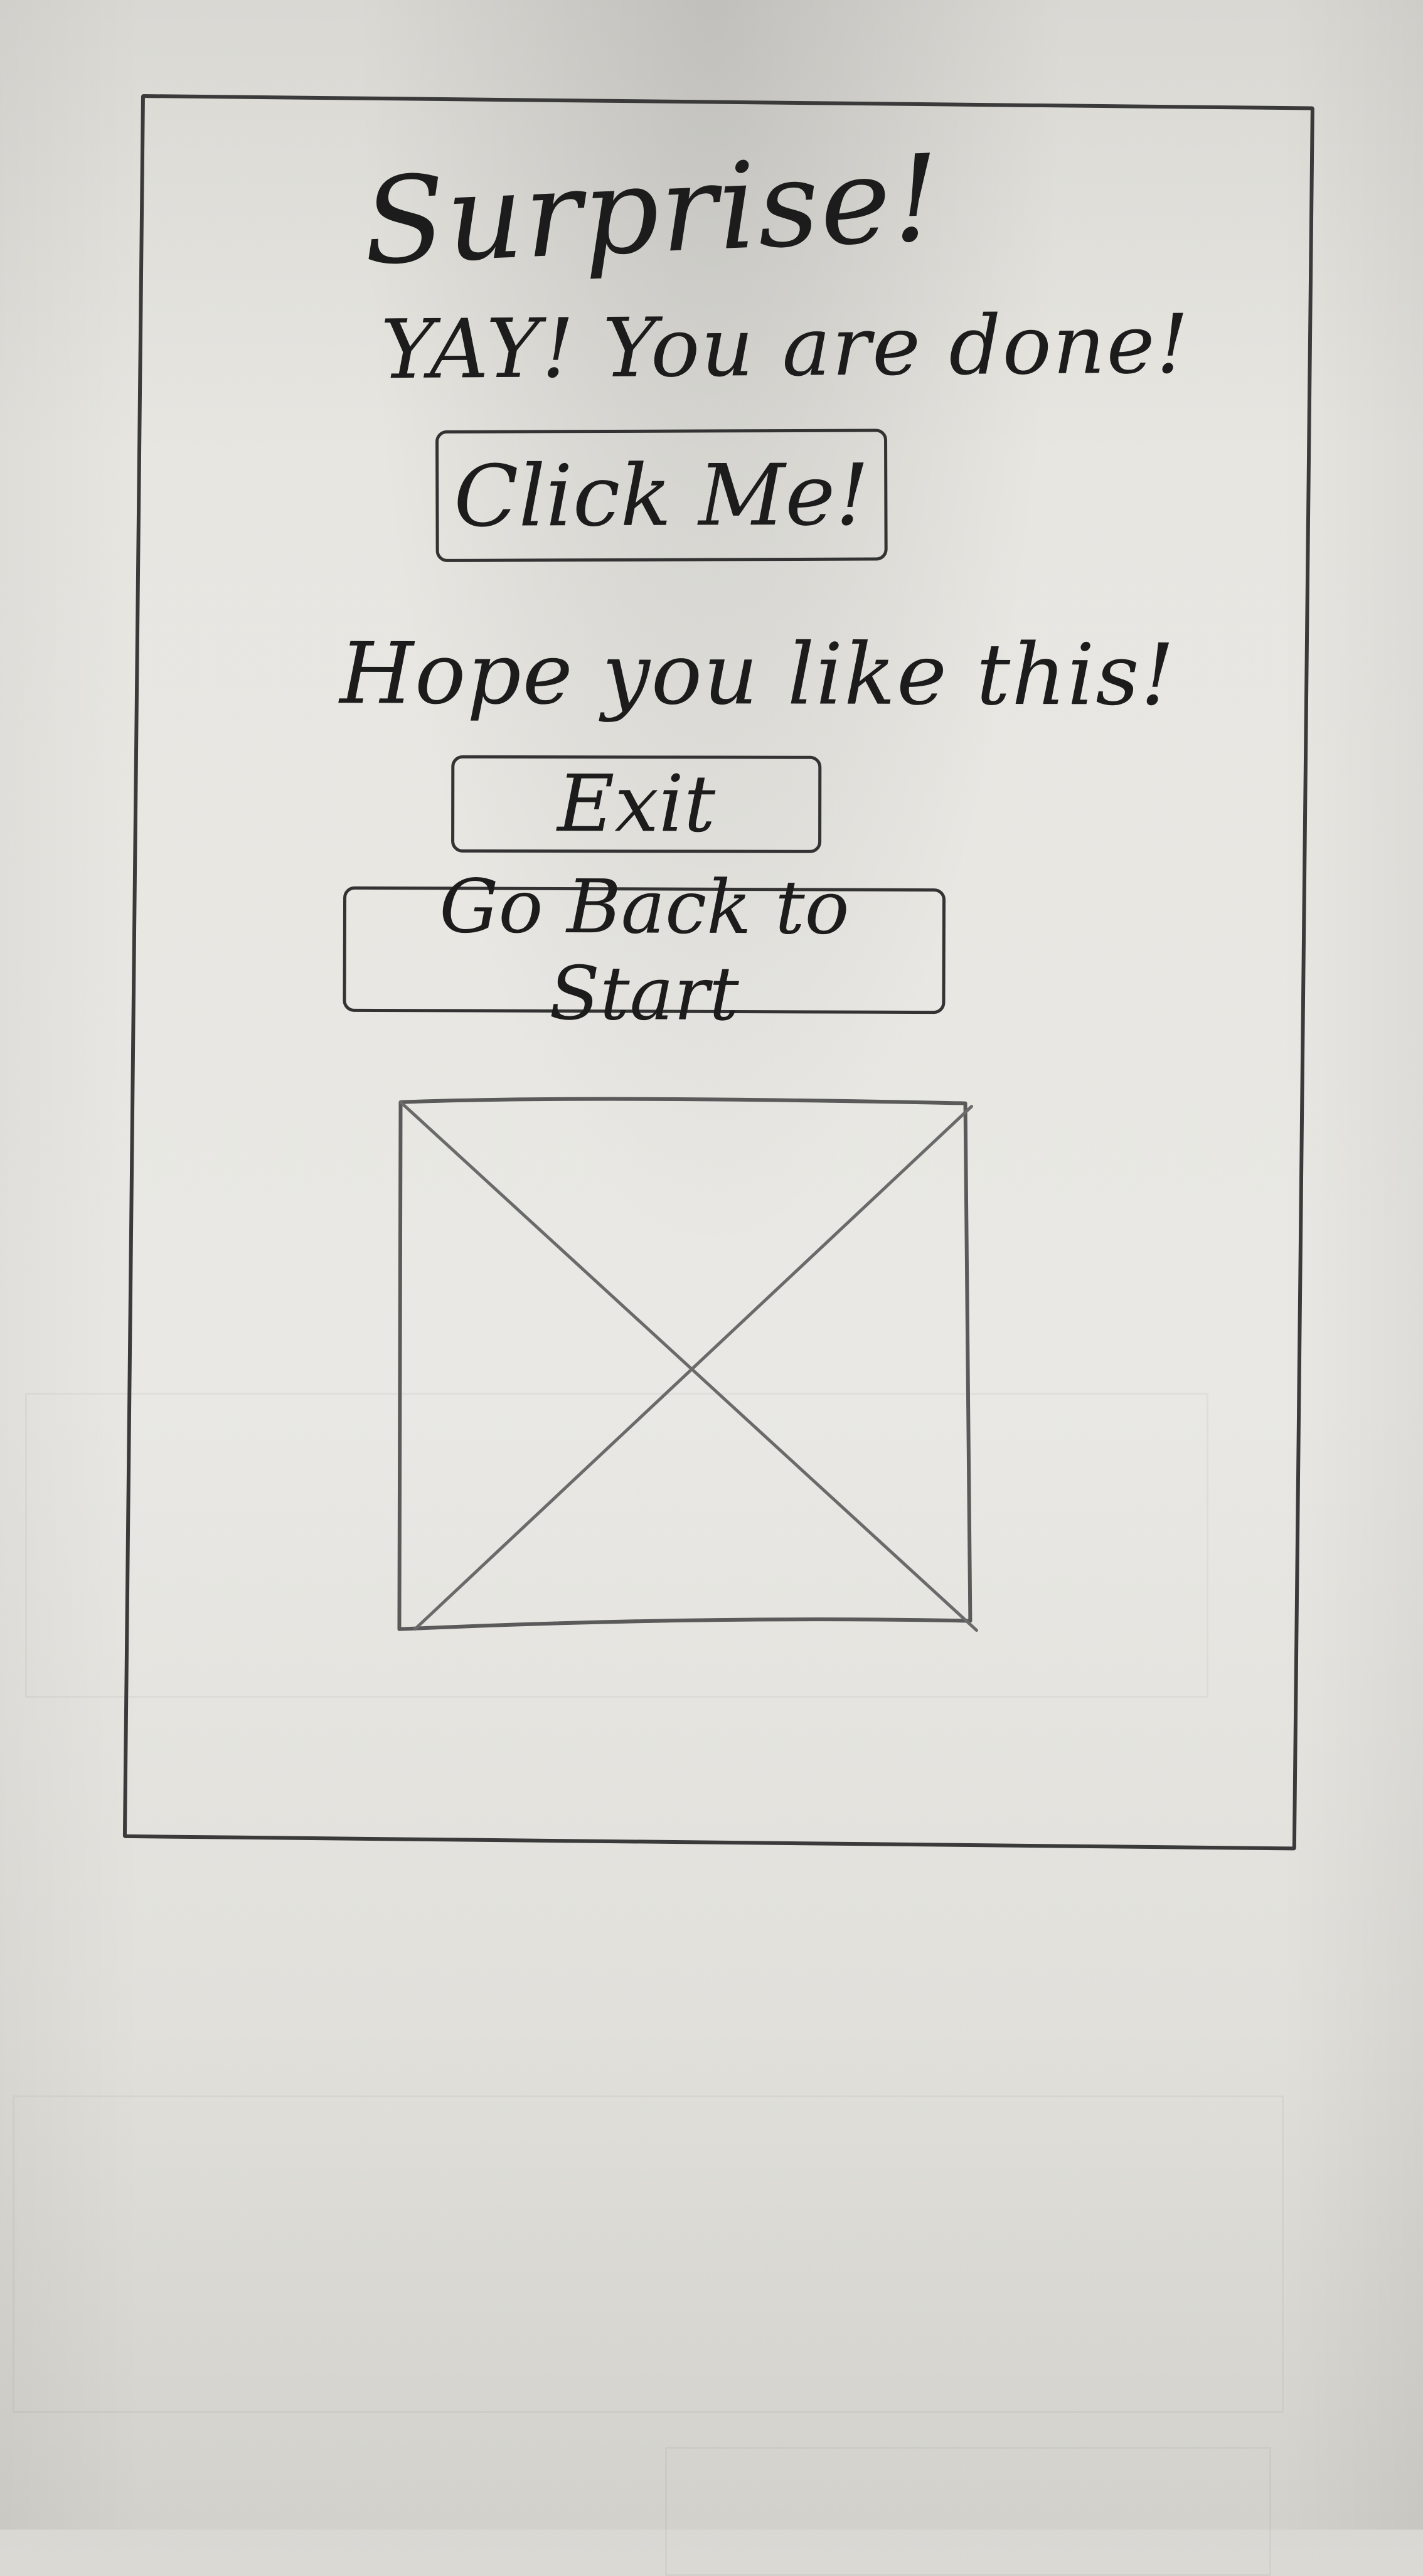  I want to click on exit-button: Exit, so click(636, 804).